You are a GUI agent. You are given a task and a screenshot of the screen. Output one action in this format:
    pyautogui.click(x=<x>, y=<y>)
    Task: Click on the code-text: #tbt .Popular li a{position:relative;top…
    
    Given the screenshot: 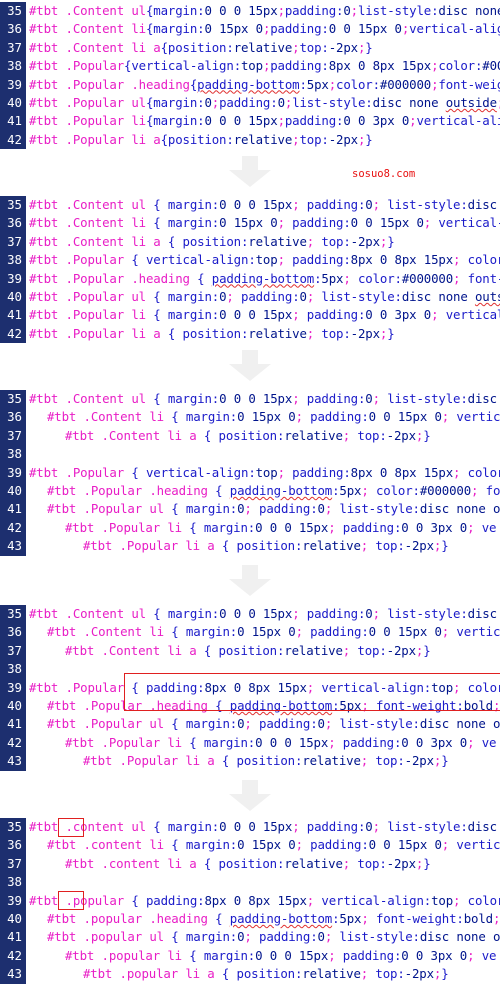 What is the action you would take?
    pyautogui.click(x=201, y=139)
    